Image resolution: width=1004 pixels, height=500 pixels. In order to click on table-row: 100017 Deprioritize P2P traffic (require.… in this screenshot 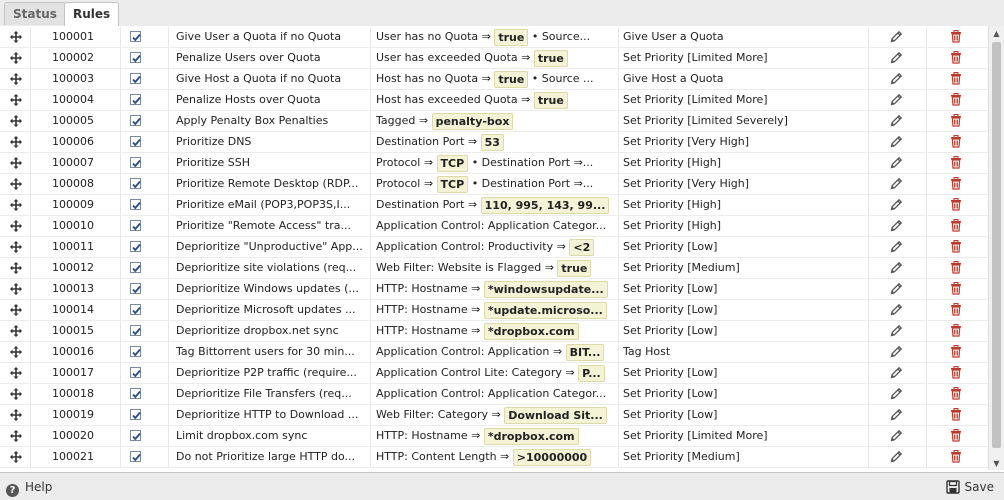, I will do `click(494, 373)`.